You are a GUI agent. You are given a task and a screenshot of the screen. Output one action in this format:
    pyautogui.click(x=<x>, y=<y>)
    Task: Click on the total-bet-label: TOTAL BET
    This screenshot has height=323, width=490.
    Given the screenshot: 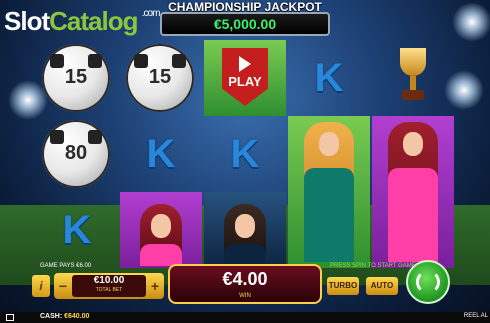 What is the action you would take?
    pyautogui.click(x=109, y=290)
    